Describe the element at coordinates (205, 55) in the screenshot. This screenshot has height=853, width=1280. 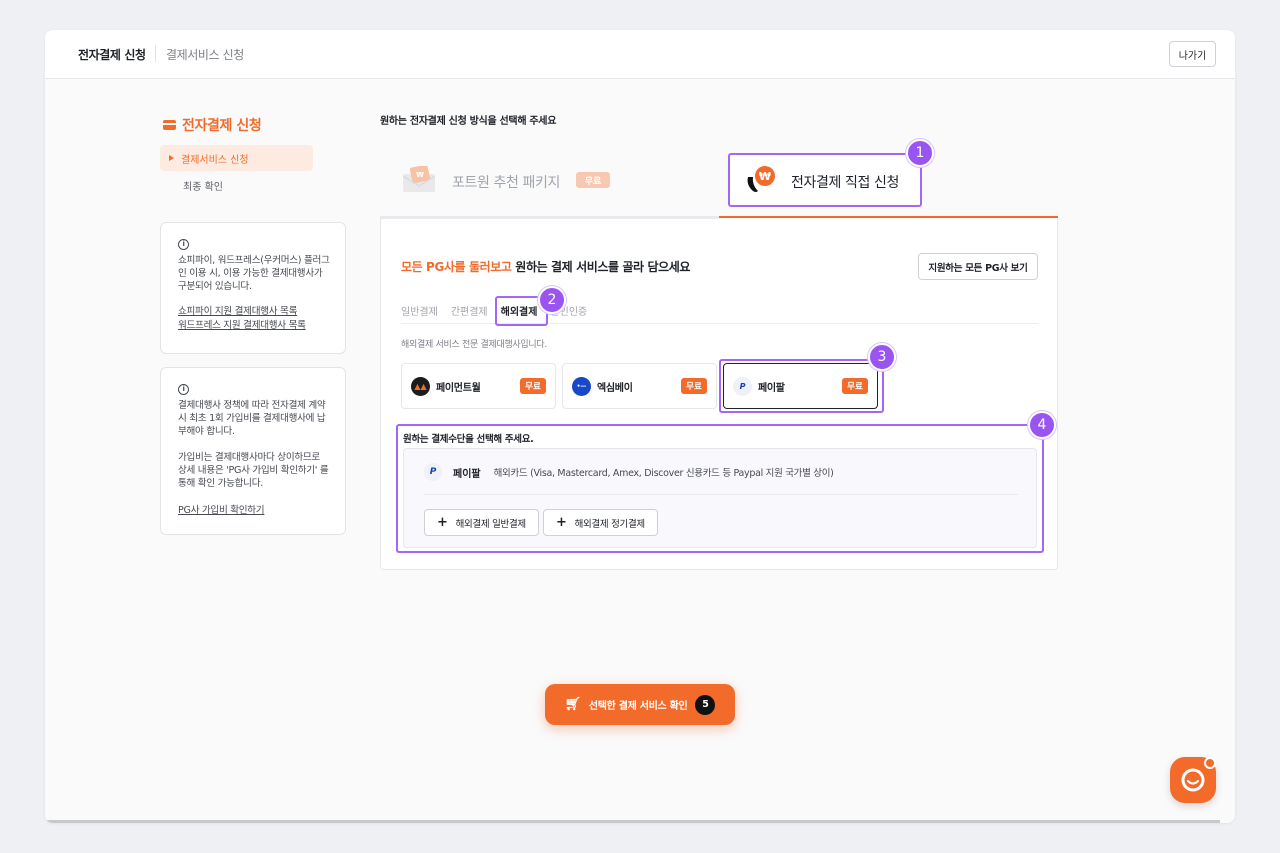
I see `breadcrumb: 결제서비스 신청` at that location.